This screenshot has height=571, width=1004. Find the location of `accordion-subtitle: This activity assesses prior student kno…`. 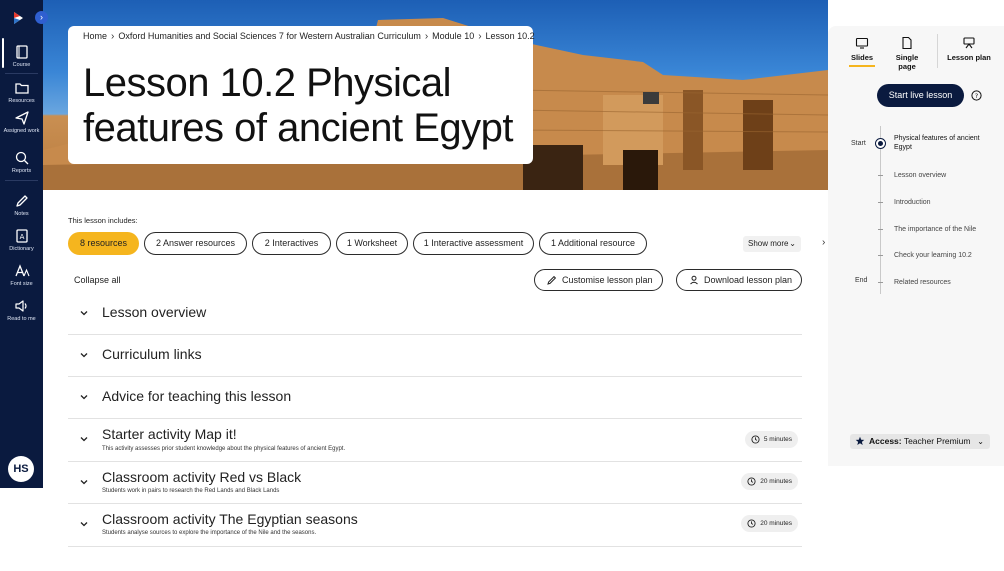

accordion-subtitle: This activity assesses prior student kno… is located at coordinates (224, 449).